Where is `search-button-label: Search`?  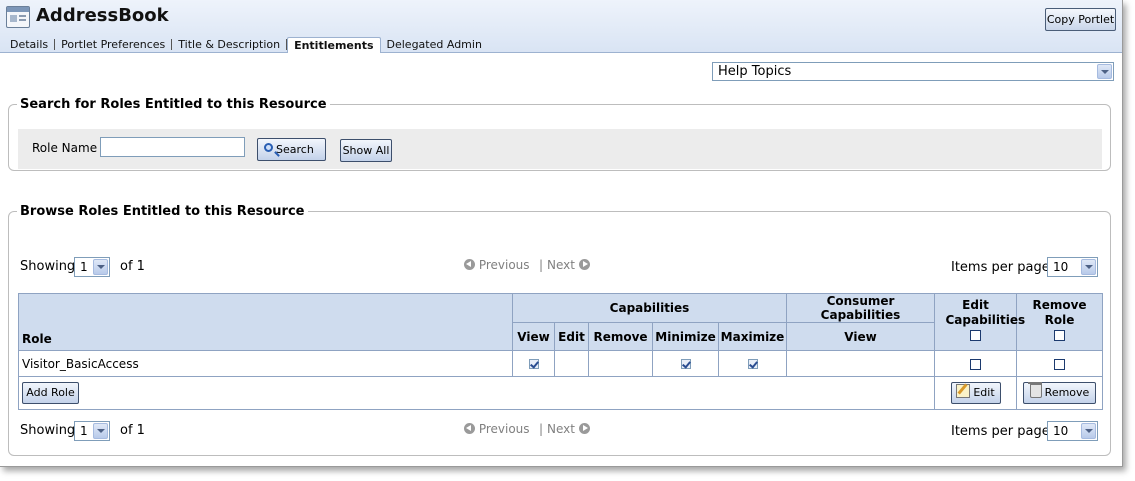 search-button-label: Search is located at coordinates (295, 149).